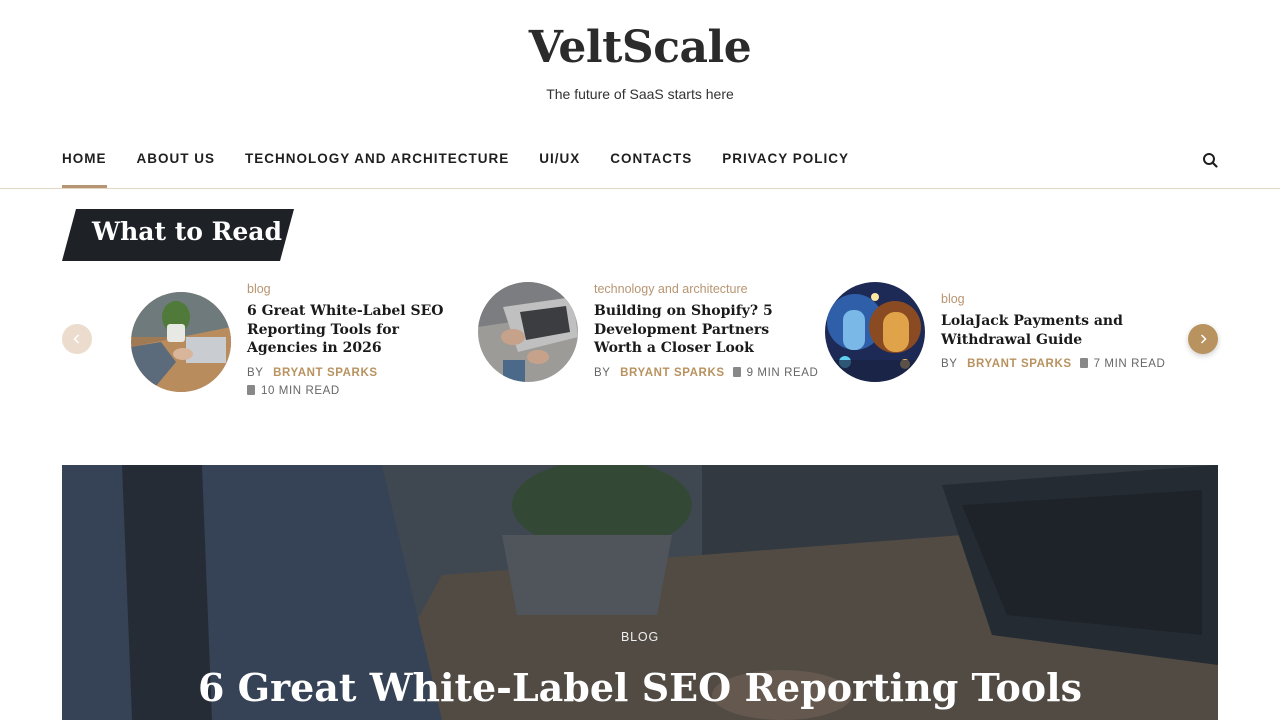 This screenshot has width=1280, height=720. I want to click on nav-item-privacy-policy: PRIVACY POLICY, so click(785, 159).